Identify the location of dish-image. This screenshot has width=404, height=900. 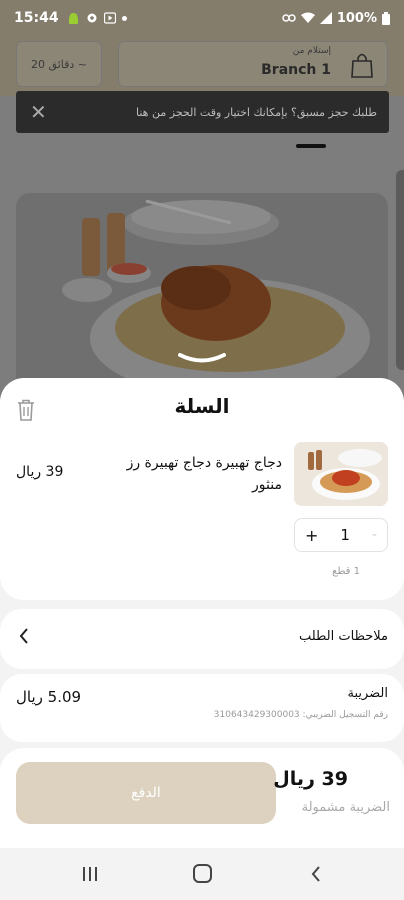
(341, 474).